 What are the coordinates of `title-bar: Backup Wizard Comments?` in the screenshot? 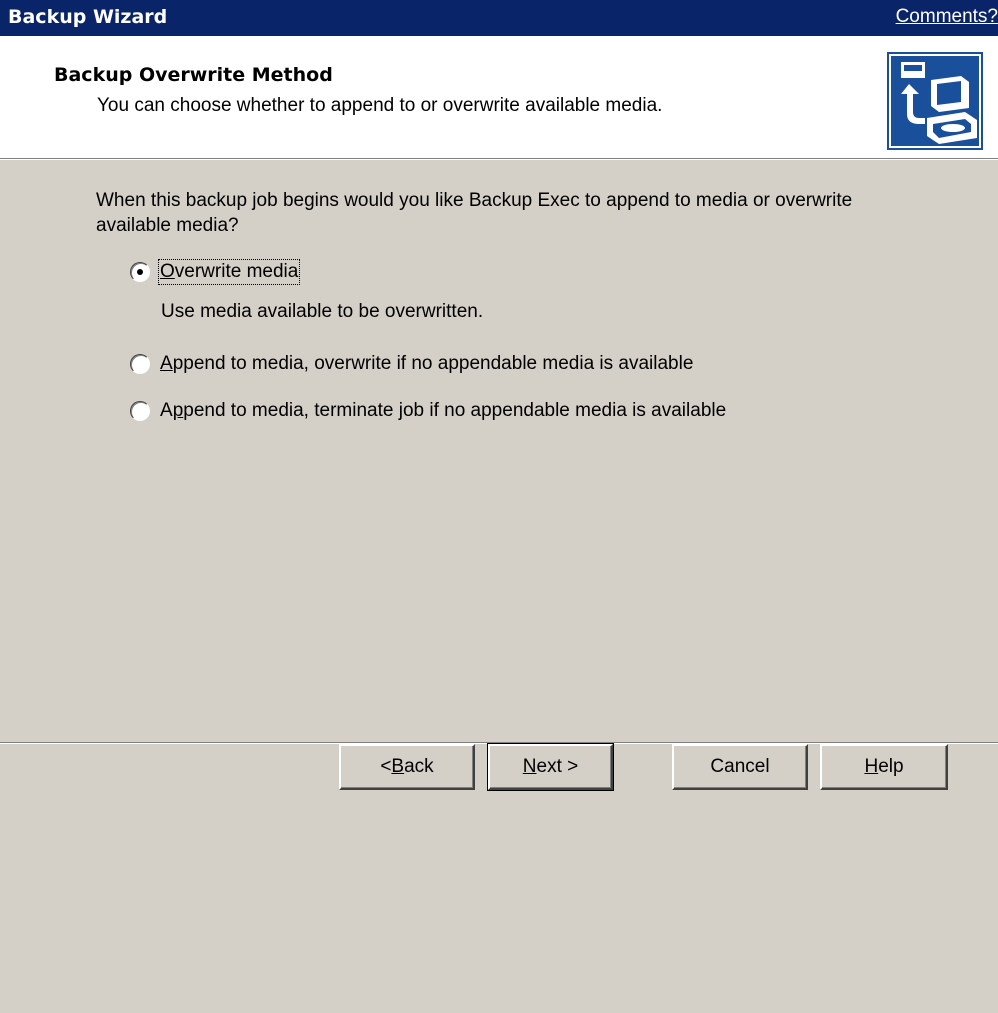 It's located at (499, 18).